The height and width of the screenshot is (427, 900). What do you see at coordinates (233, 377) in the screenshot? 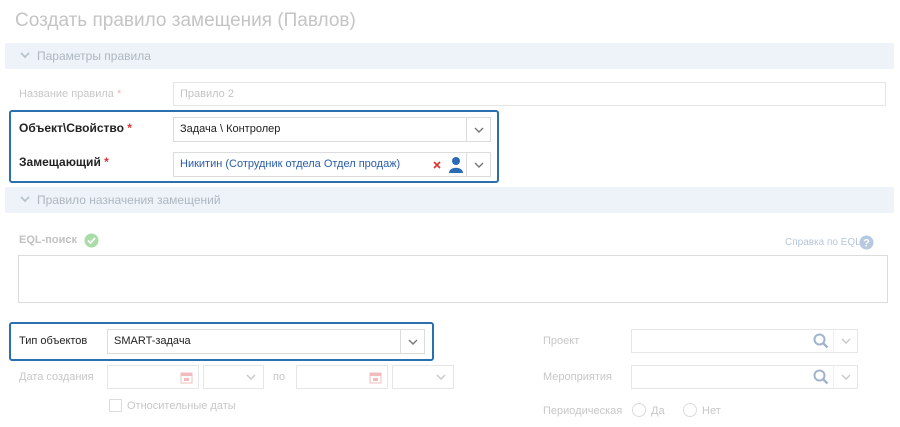
I see `created-date-from-time-select` at bounding box center [233, 377].